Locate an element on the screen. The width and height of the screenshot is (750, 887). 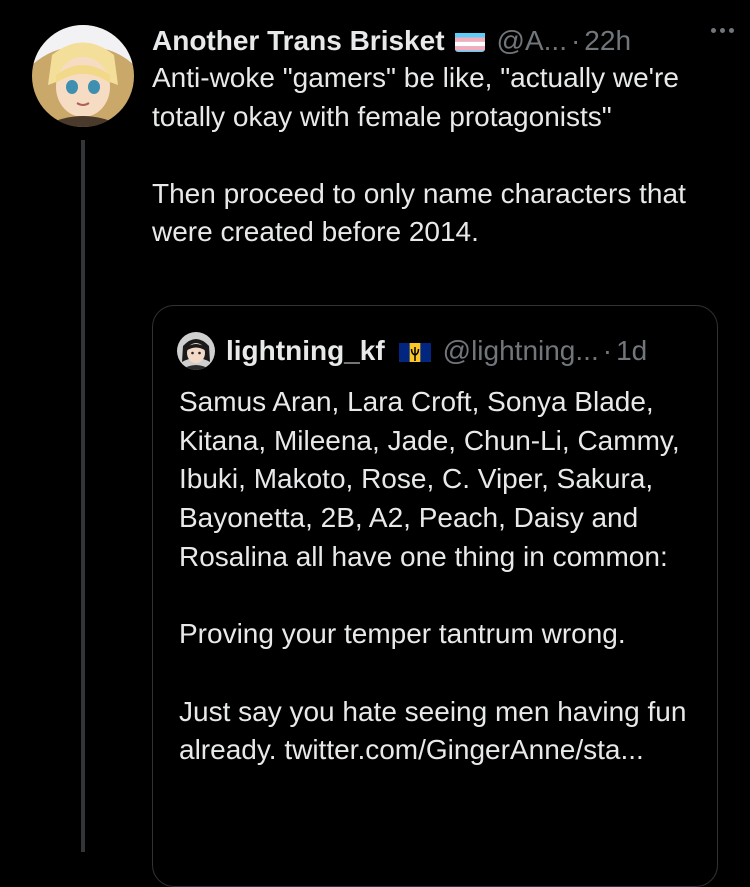
quoted-author-display-name: lightning_kf is located at coordinates (305, 351).